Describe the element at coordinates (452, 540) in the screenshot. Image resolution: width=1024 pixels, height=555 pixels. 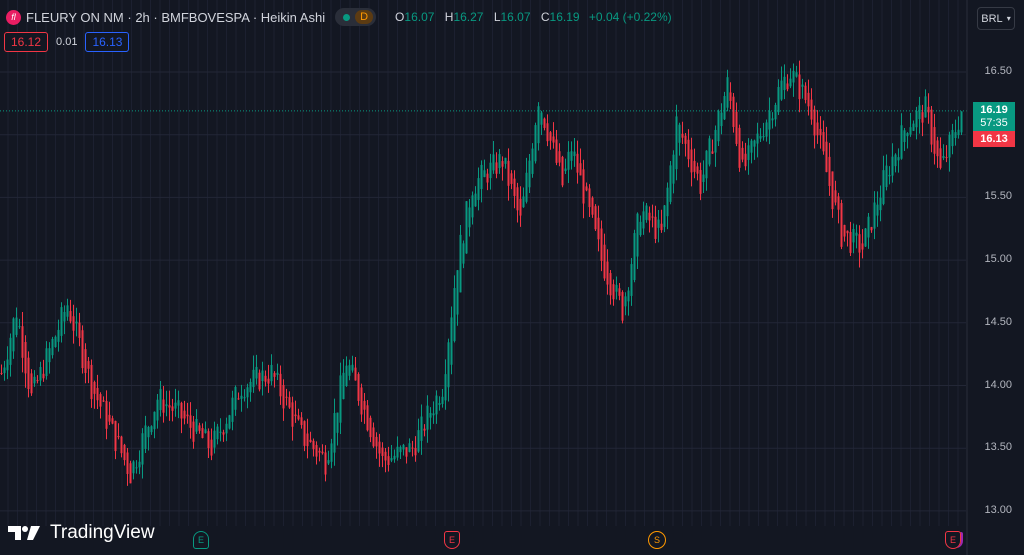
I see `event-earnings-icon: E` at that location.